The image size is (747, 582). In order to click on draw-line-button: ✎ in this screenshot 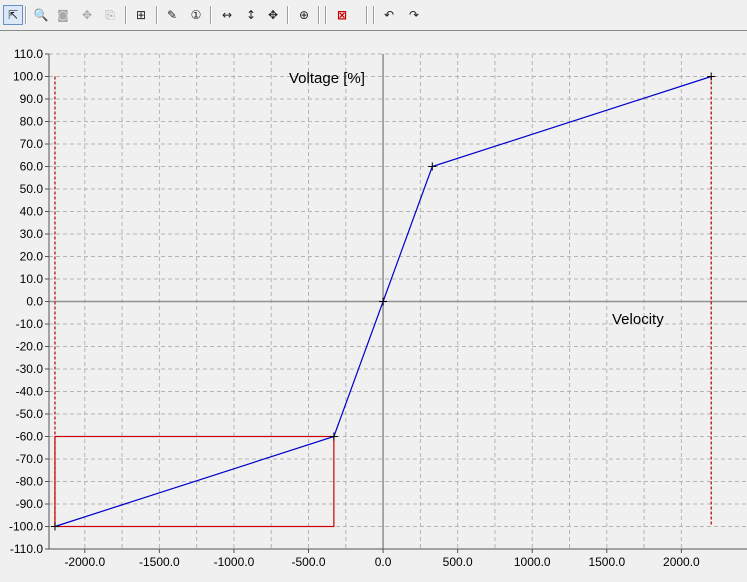, I will do `click(172, 15)`.